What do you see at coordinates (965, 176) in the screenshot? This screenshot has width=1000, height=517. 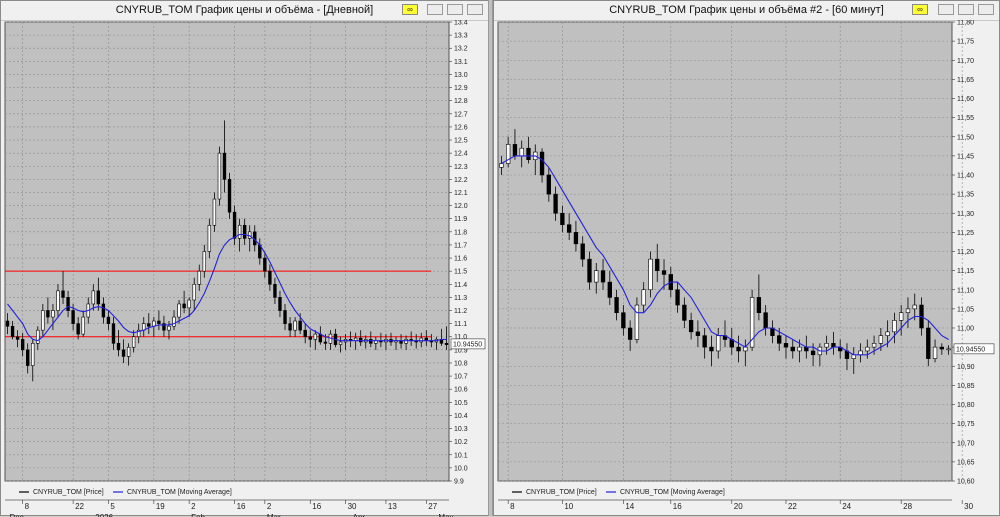 I see `y-tick-label: 11,40` at bounding box center [965, 176].